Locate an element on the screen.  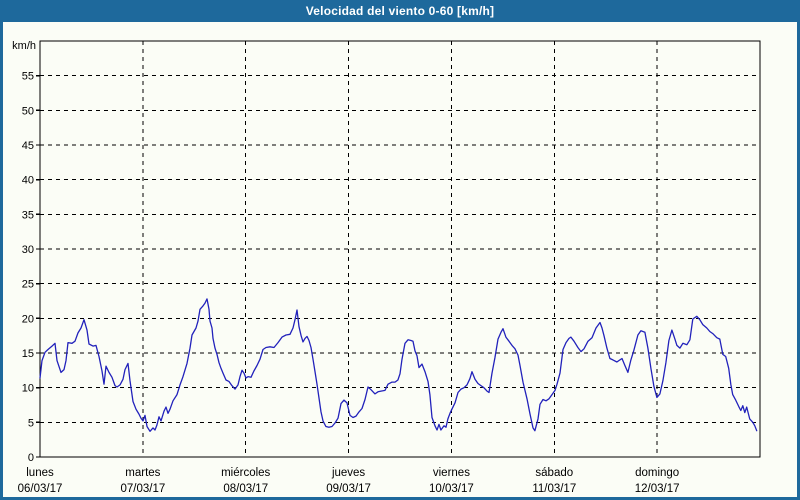
y-tick-label-50: 50 is located at coordinates (28, 111).